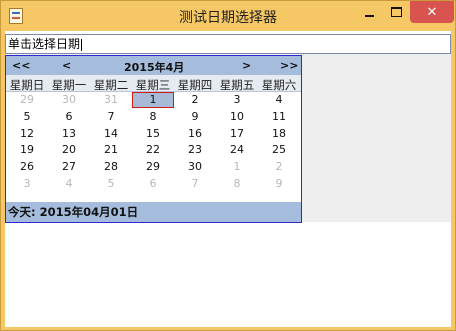  I want to click on month-label: 2015年4月, so click(154, 67).